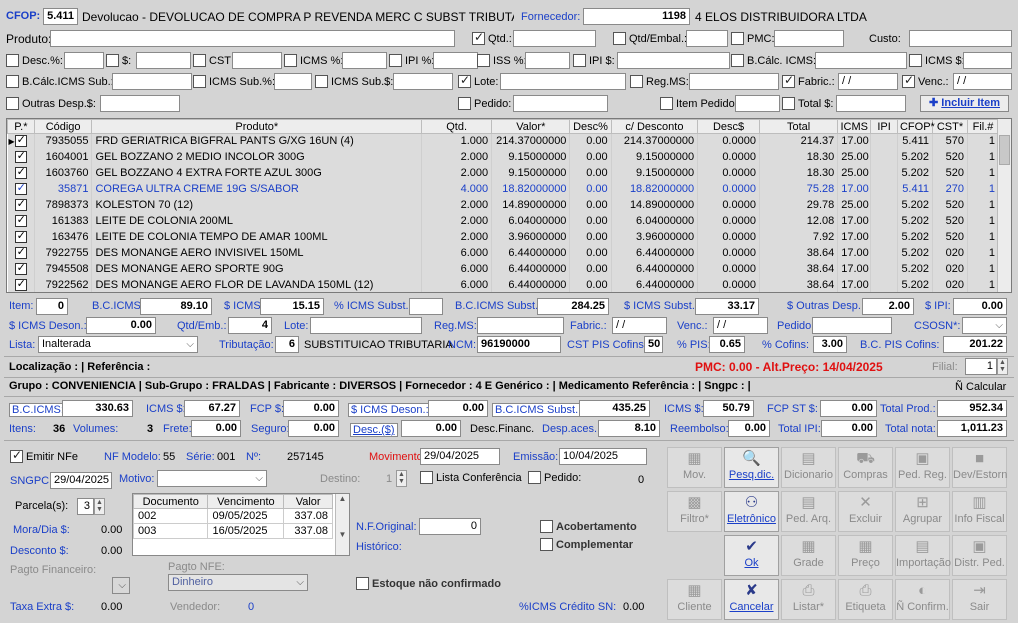 The width and height of the screenshot is (1018, 623). What do you see at coordinates (950, 126) in the screenshot?
I see `grid-col-header: CST*` at bounding box center [950, 126].